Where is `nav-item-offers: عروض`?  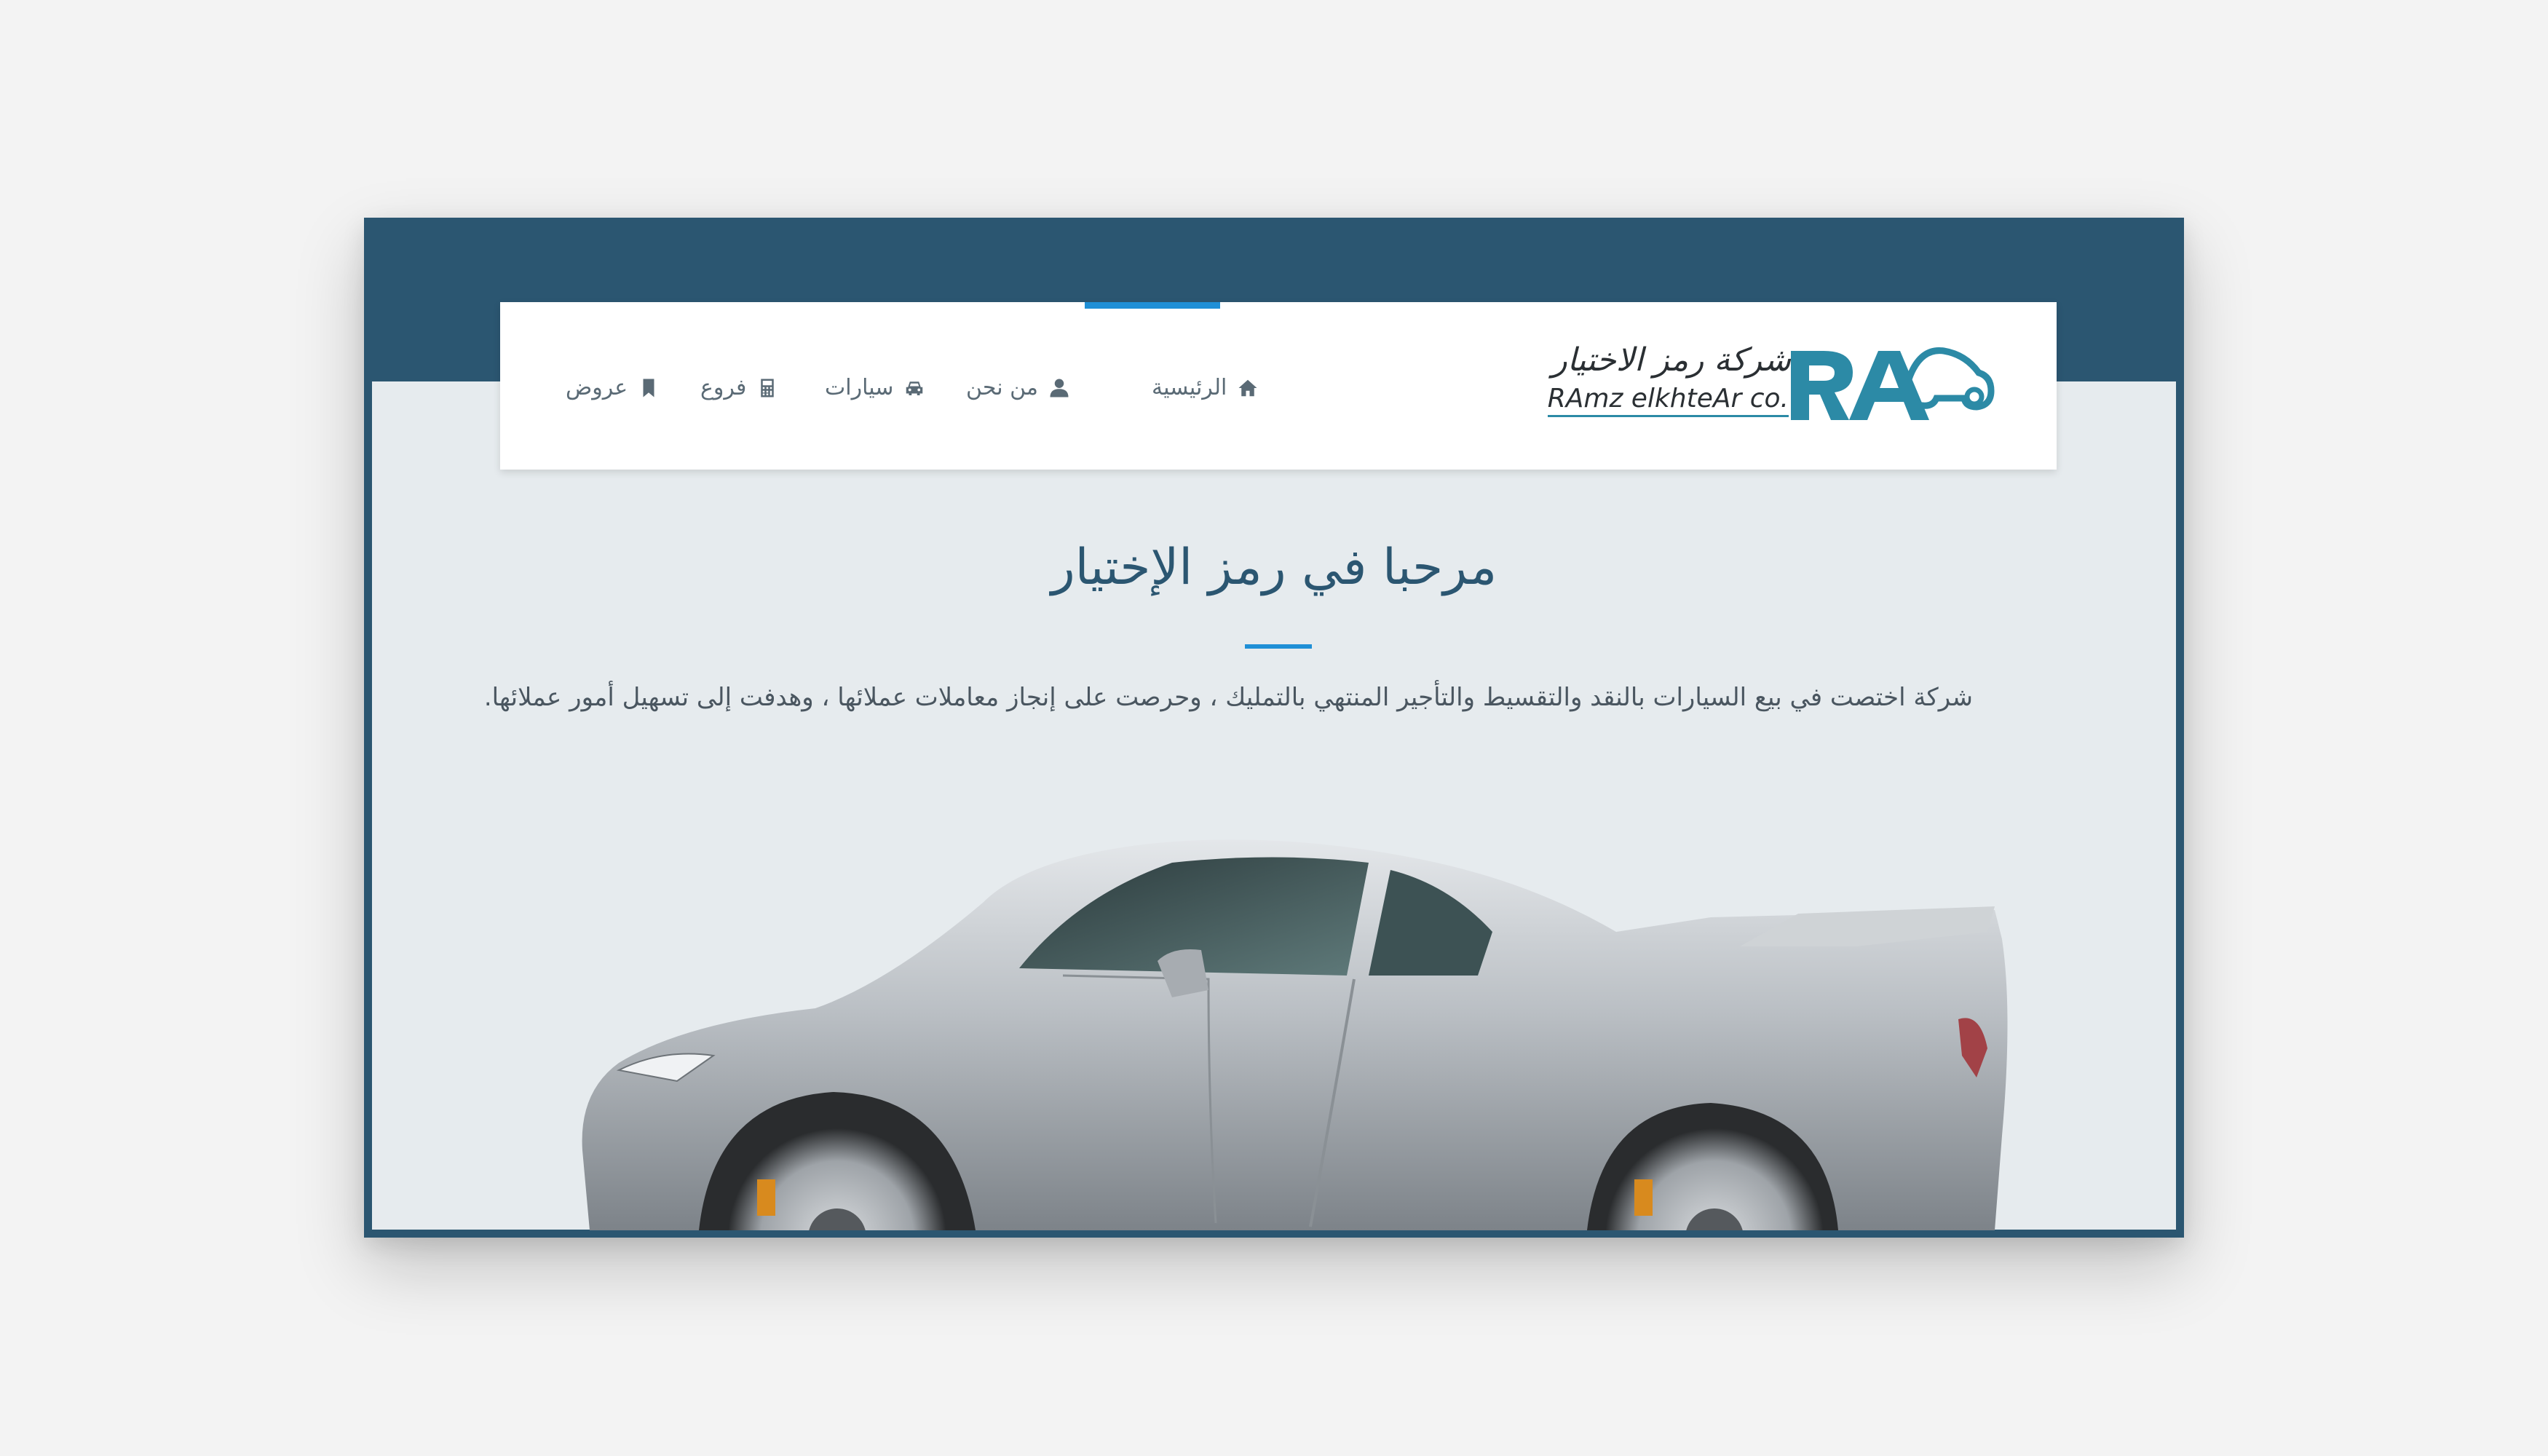
nav-item-offers: عروض is located at coordinates (613, 387).